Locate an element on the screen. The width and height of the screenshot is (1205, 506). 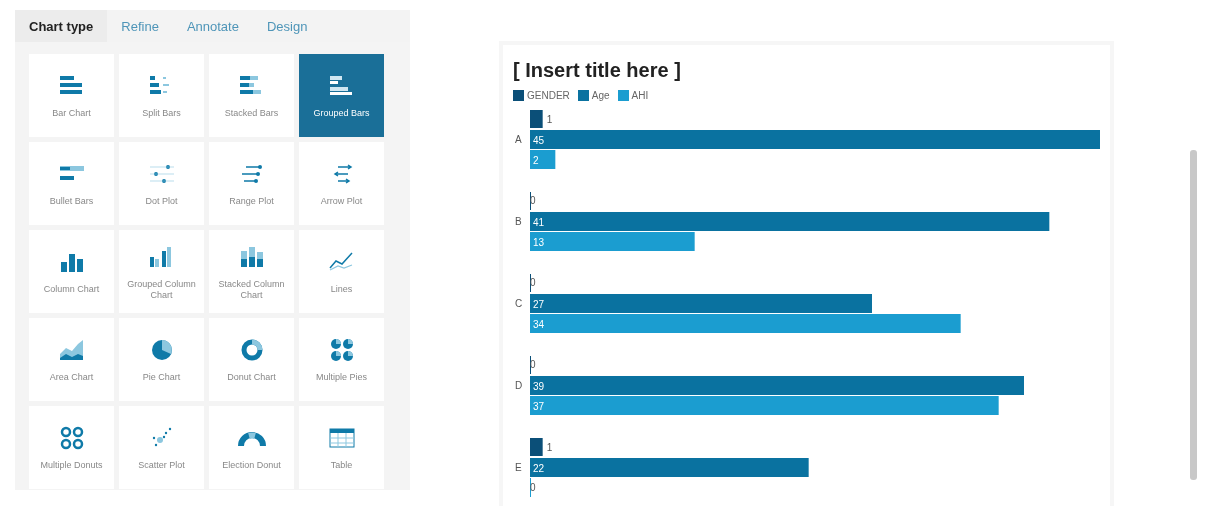
legend-label: AHI is located at coordinates (640, 95).